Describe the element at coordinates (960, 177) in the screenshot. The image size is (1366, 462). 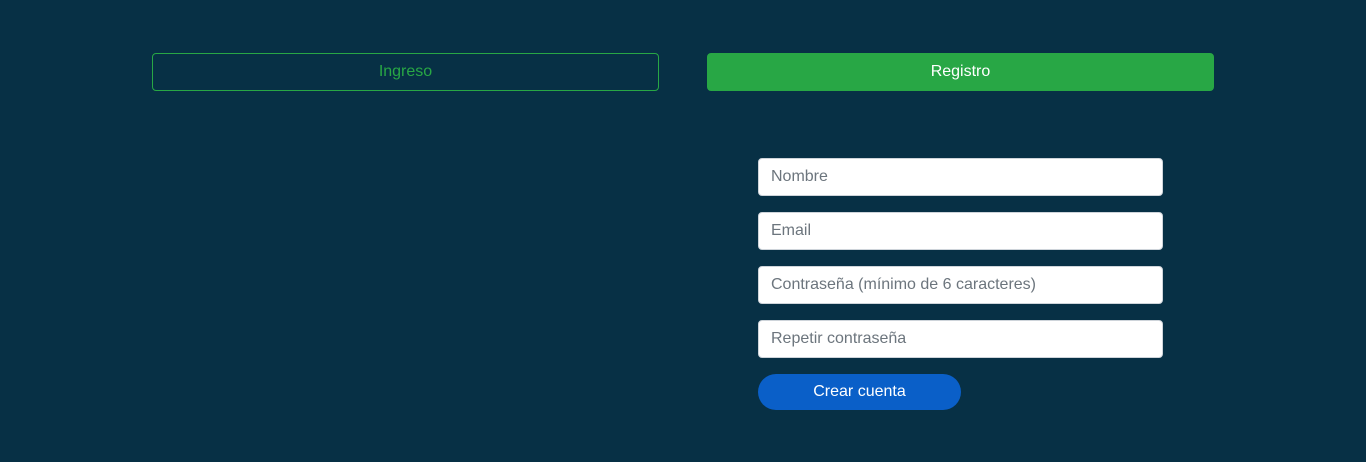
I see `name-field` at that location.